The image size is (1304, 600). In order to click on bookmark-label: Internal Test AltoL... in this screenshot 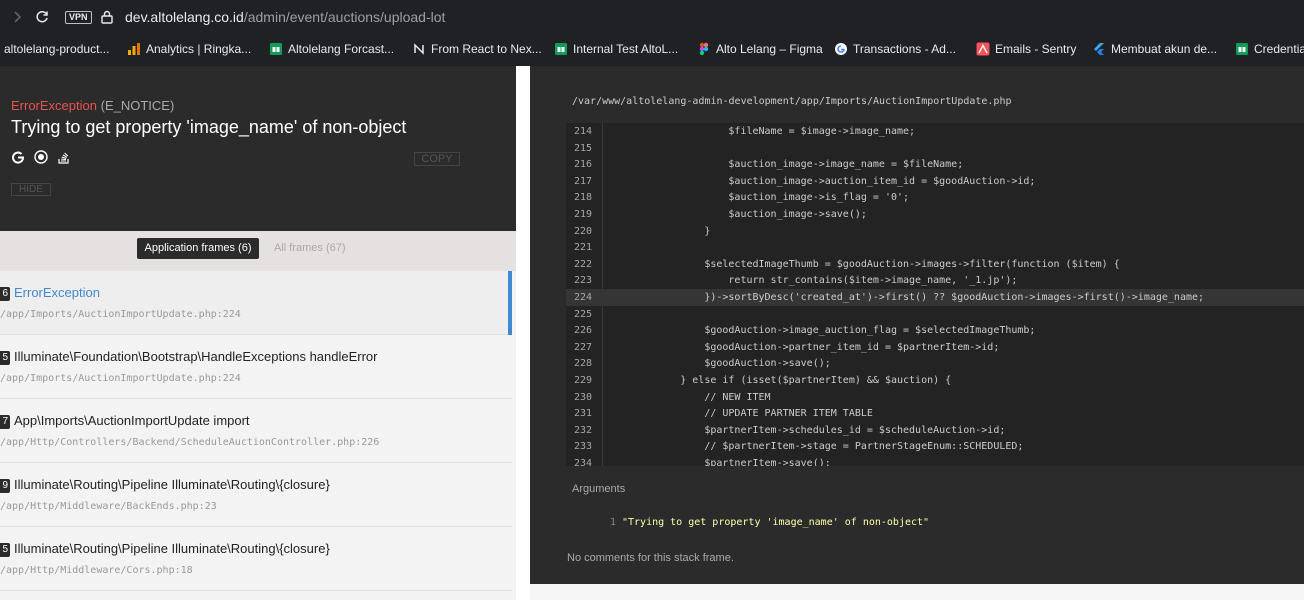, I will do `click(626, 49)`.